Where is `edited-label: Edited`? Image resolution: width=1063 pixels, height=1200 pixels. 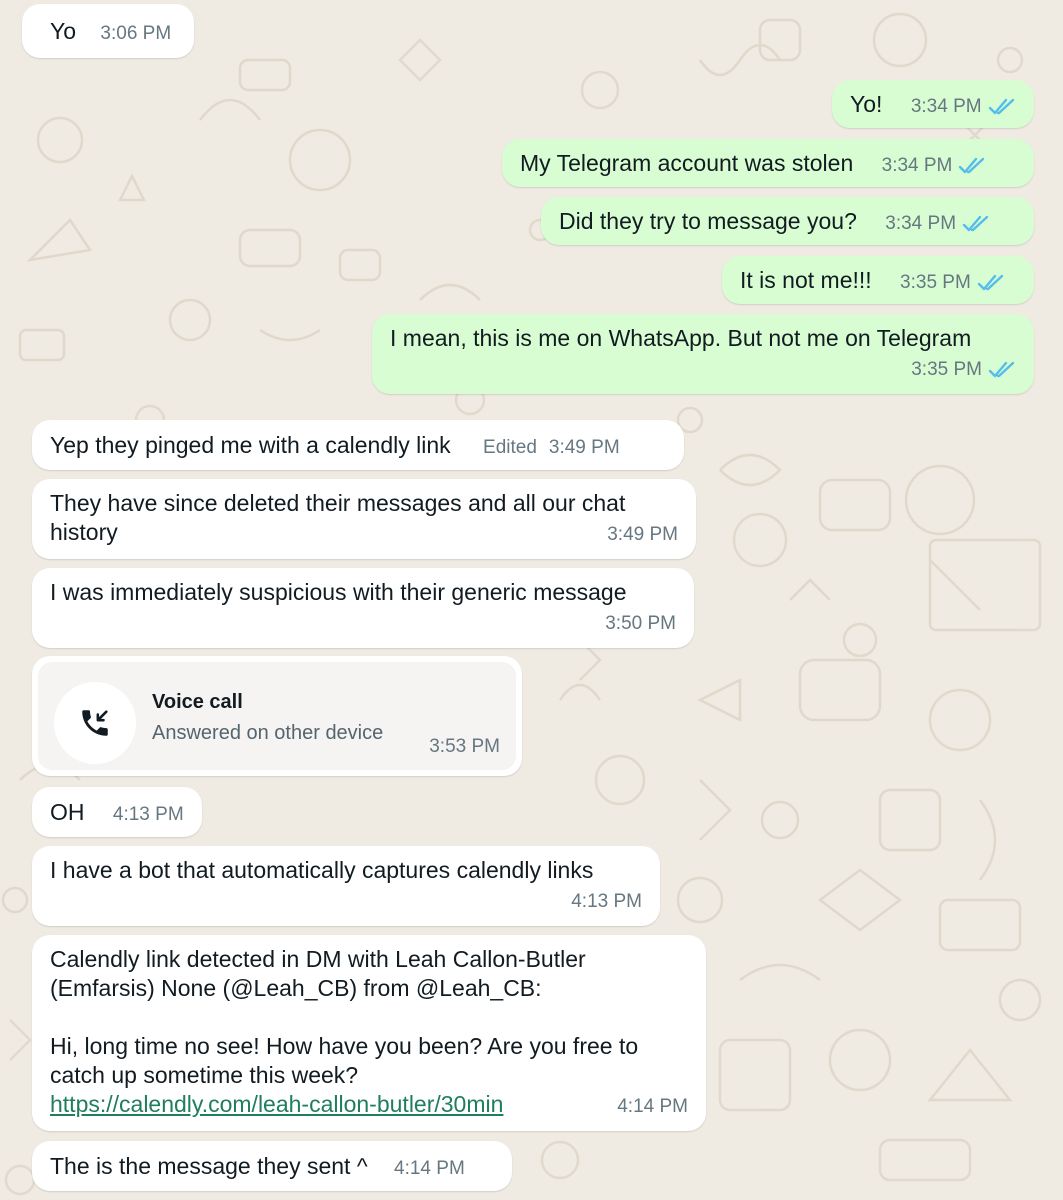 edited-label: Edited is located at coordinates (510, 447).